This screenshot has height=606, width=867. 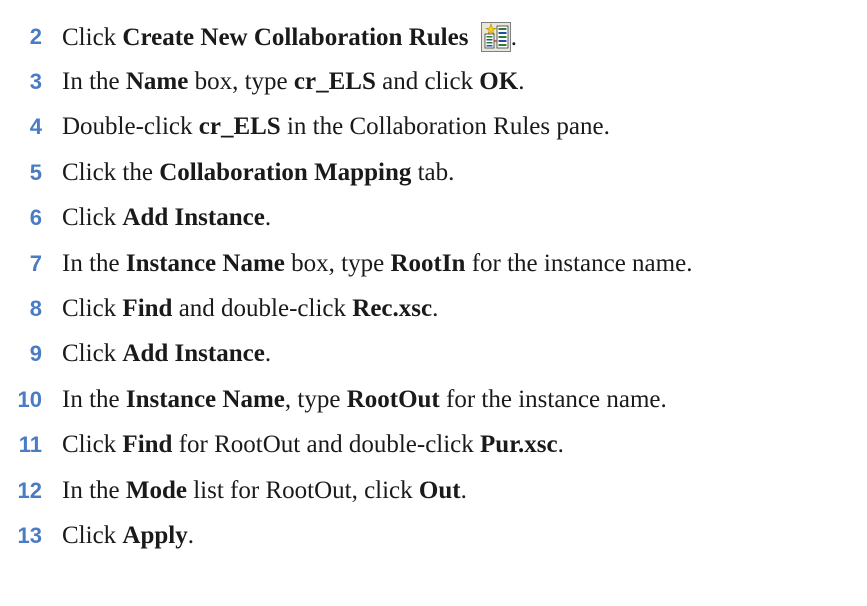 What do you see at coordinates (433, 535) in the screenshot?
I see `step-item: 13 Click Apply.` at bounding box center [433, 535].